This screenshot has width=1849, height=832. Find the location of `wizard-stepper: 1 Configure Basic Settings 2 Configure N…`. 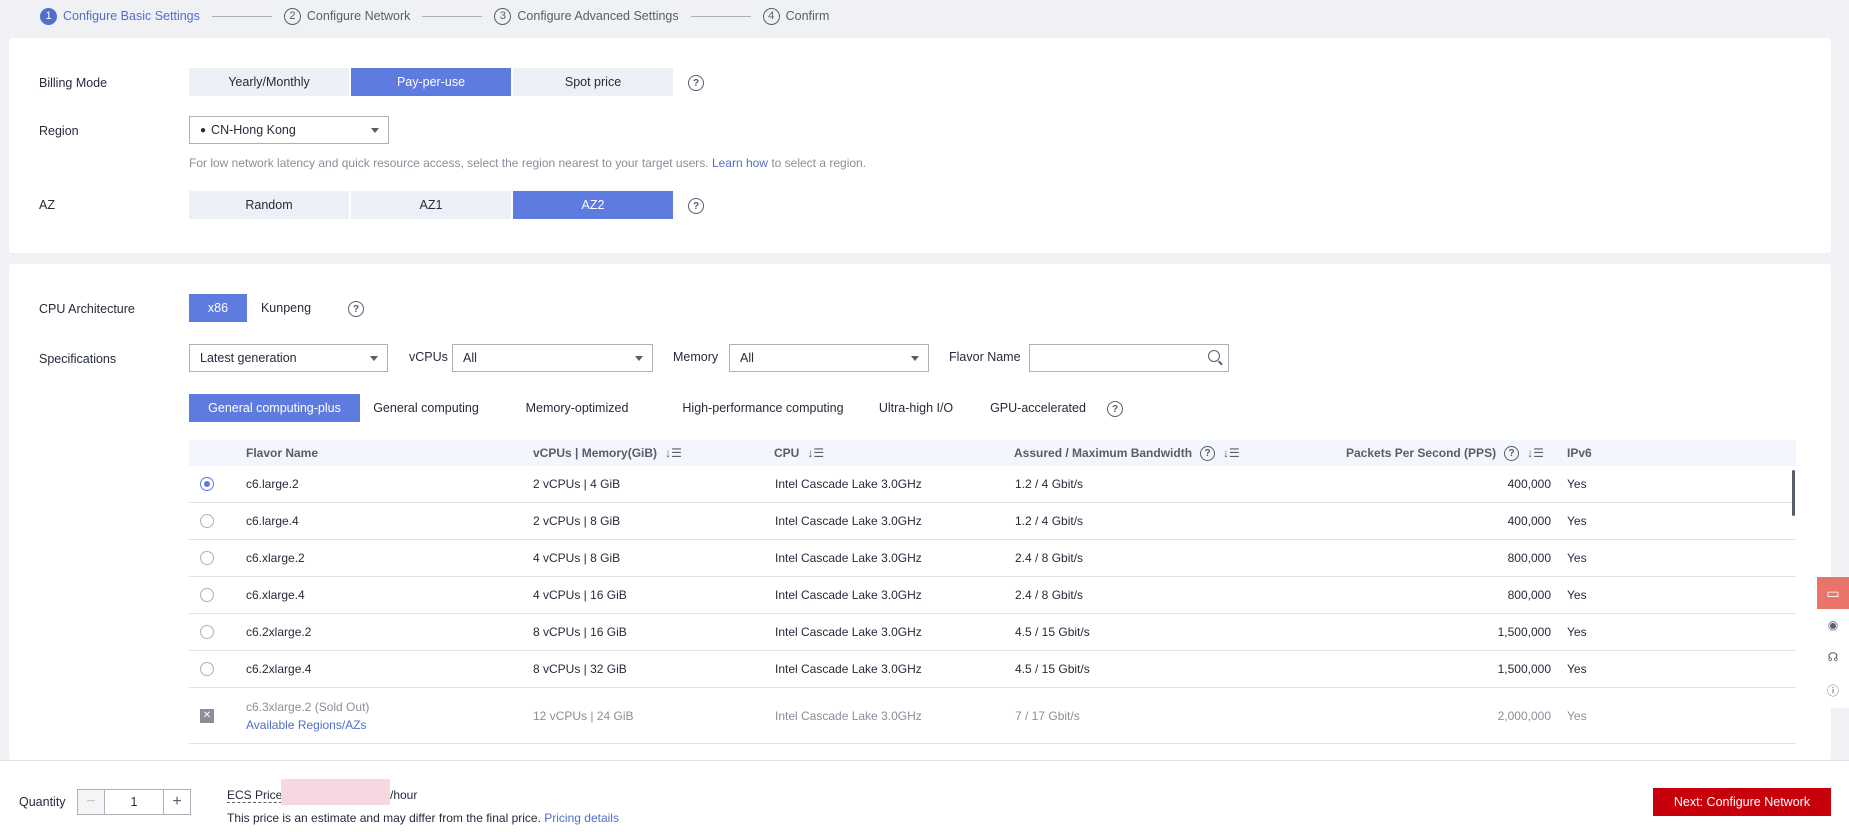

wizard-stepper: 1 Configure Basic Settings 2 Configure N… is located at coordinates (434, 16).